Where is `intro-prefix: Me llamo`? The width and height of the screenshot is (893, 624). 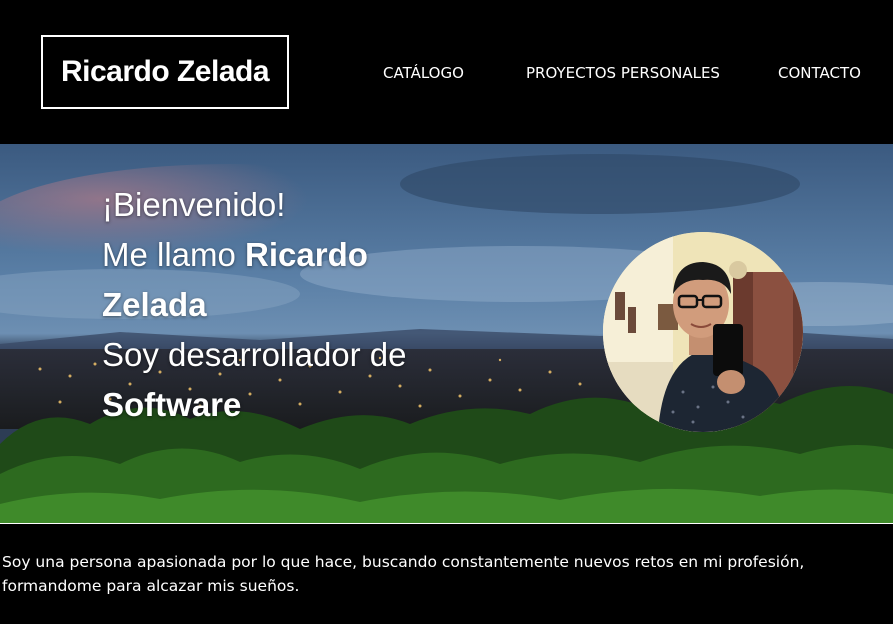
intro-prefix: Me llamo is located at coordinates (174, 254).